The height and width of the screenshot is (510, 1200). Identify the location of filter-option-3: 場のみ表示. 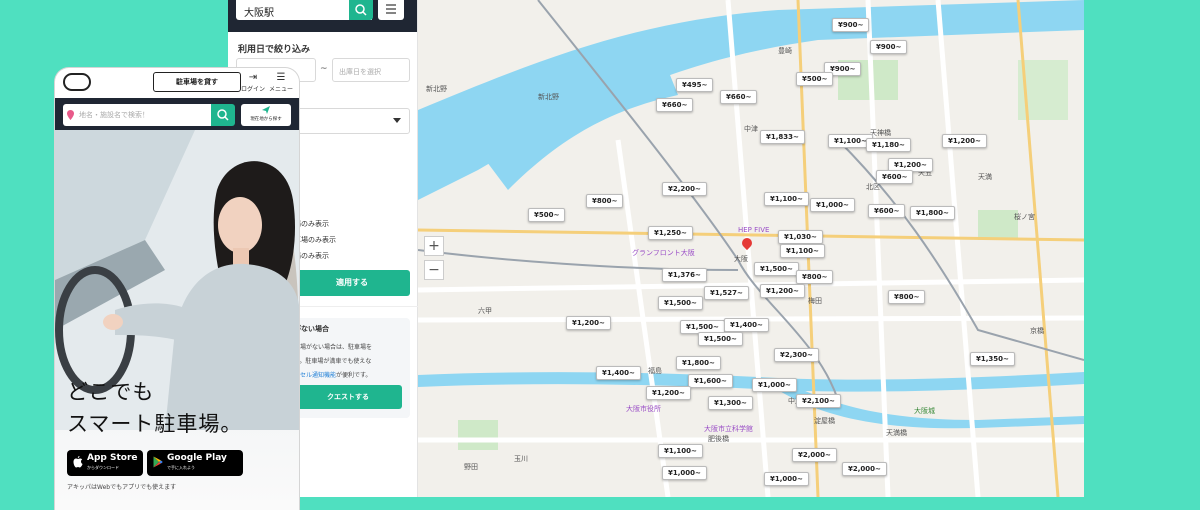
(311, 256).